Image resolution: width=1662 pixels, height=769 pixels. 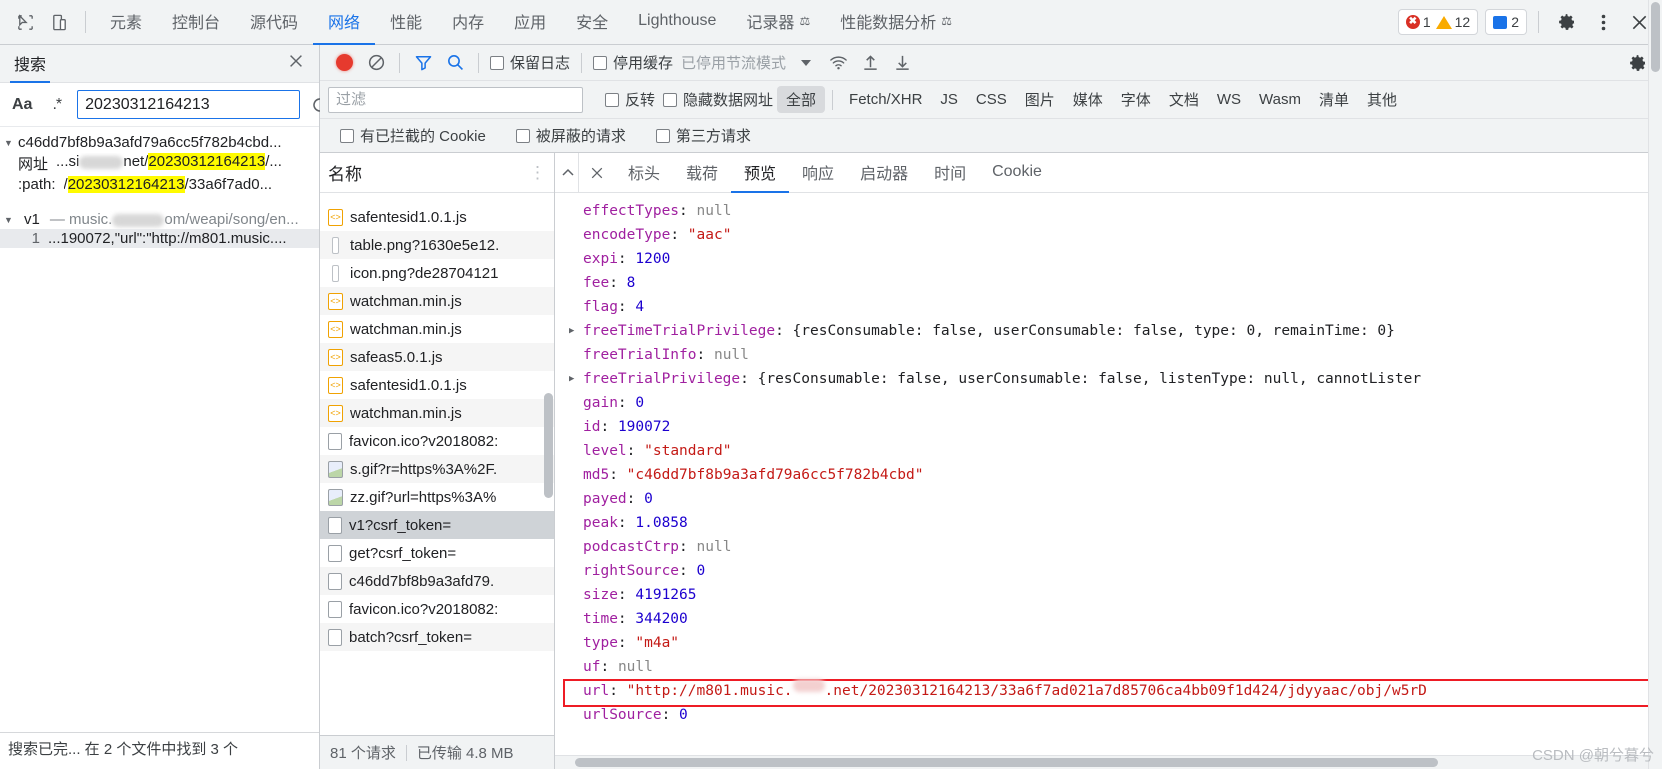 I want to click on tab-performance: 性能, so click(x=406, y=22).